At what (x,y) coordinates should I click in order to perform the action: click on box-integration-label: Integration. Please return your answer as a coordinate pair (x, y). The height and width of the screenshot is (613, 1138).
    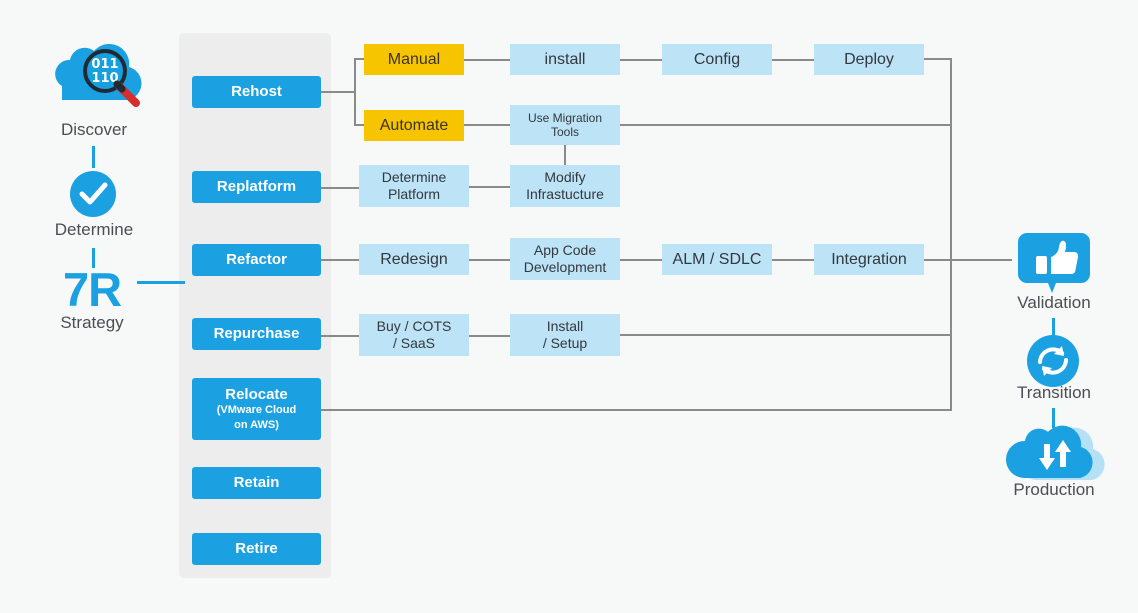
    Looking at the image, I should click on (869, 259).